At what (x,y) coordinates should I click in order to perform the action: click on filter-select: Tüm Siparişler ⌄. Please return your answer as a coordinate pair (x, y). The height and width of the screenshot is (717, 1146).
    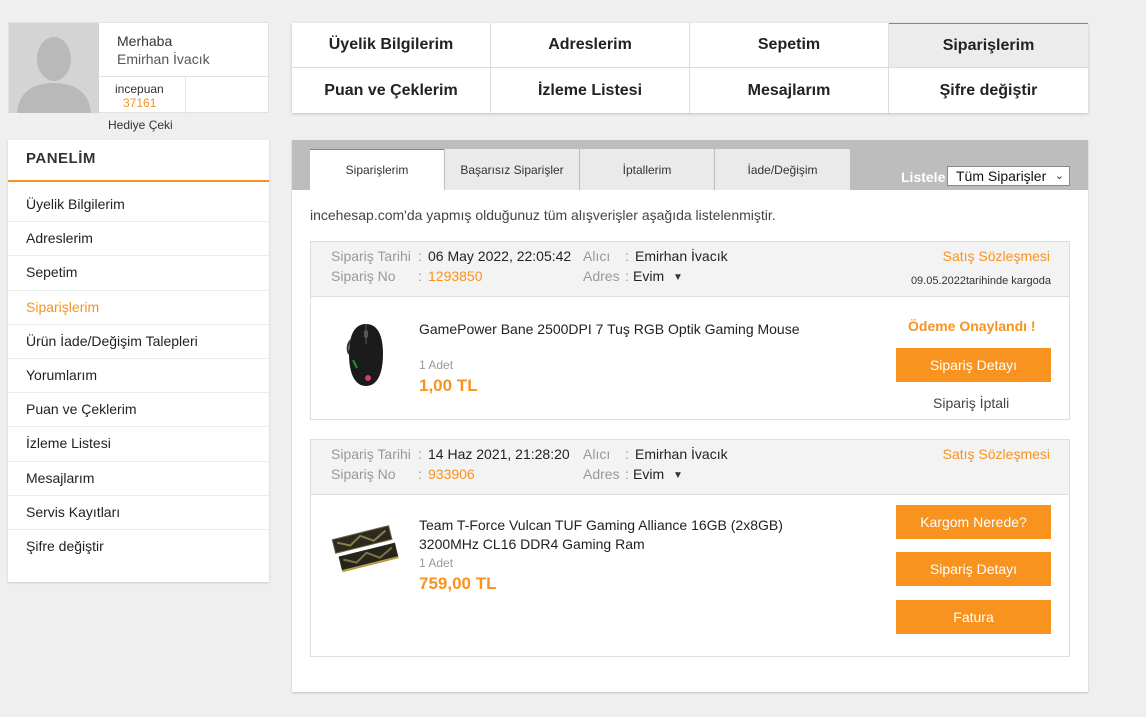
    Looking at the image, I should click on (1008, 176).